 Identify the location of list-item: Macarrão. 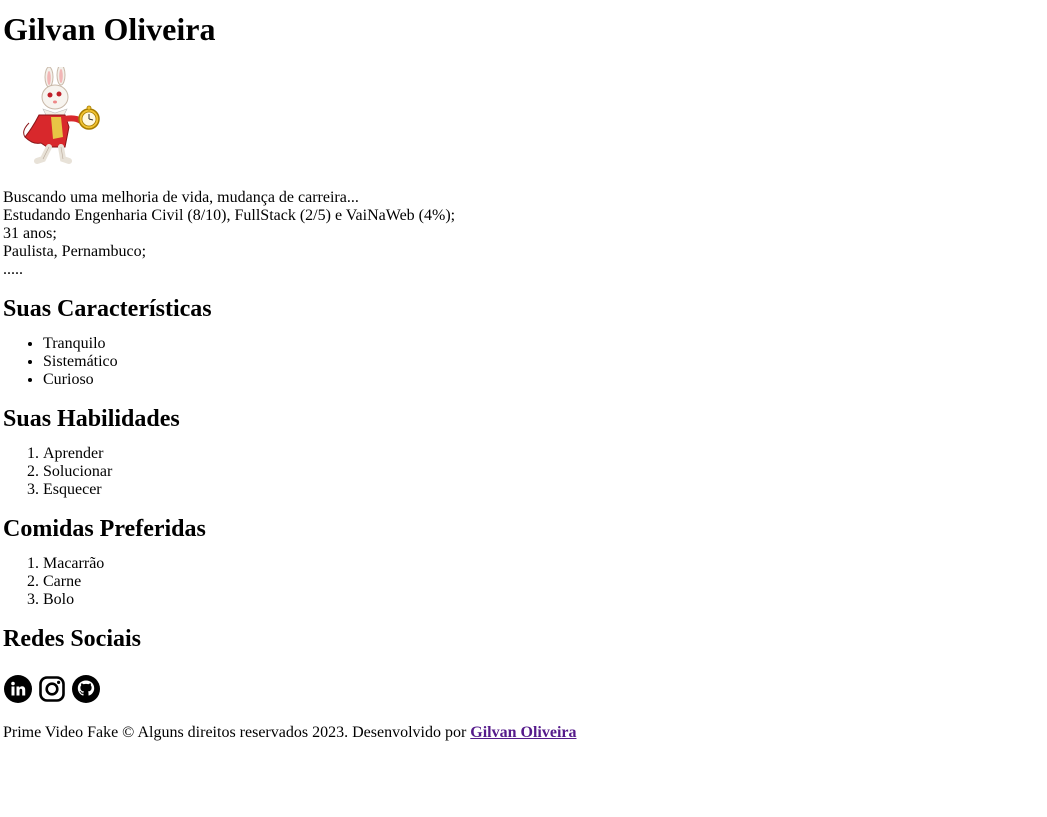
(543, 564).